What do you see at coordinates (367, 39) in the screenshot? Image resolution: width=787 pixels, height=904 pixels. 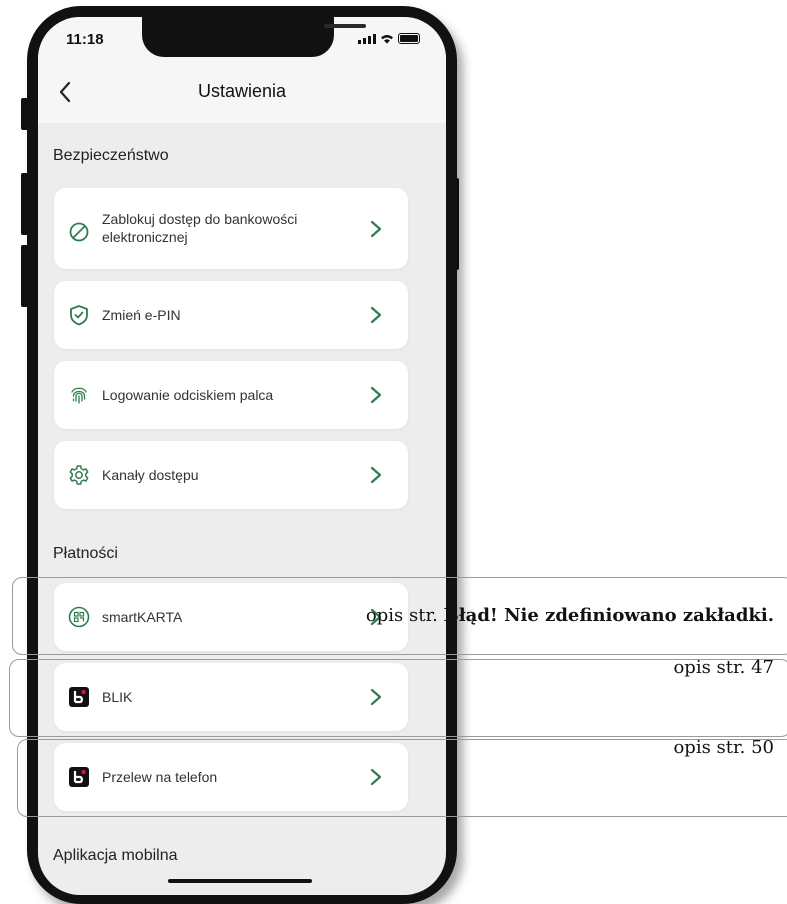 I see `signal-icon` at bounding box center [367, 39].